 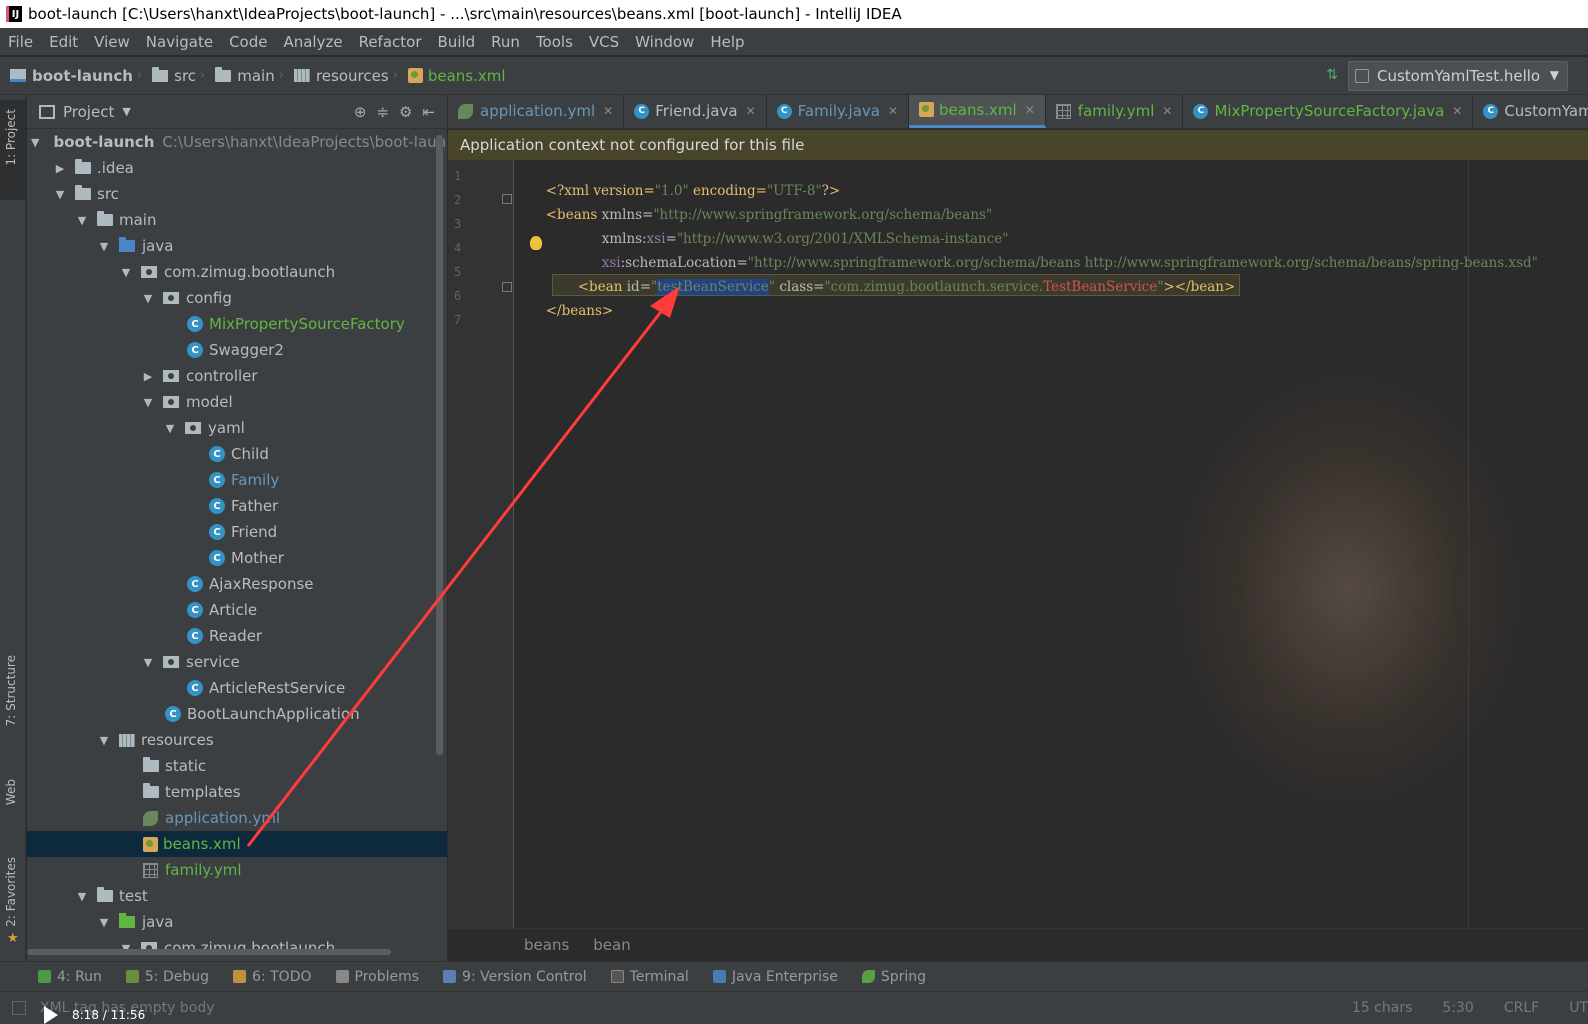 I want to click on hide-panel-icon: ⇤, so click(x=428, y=112).